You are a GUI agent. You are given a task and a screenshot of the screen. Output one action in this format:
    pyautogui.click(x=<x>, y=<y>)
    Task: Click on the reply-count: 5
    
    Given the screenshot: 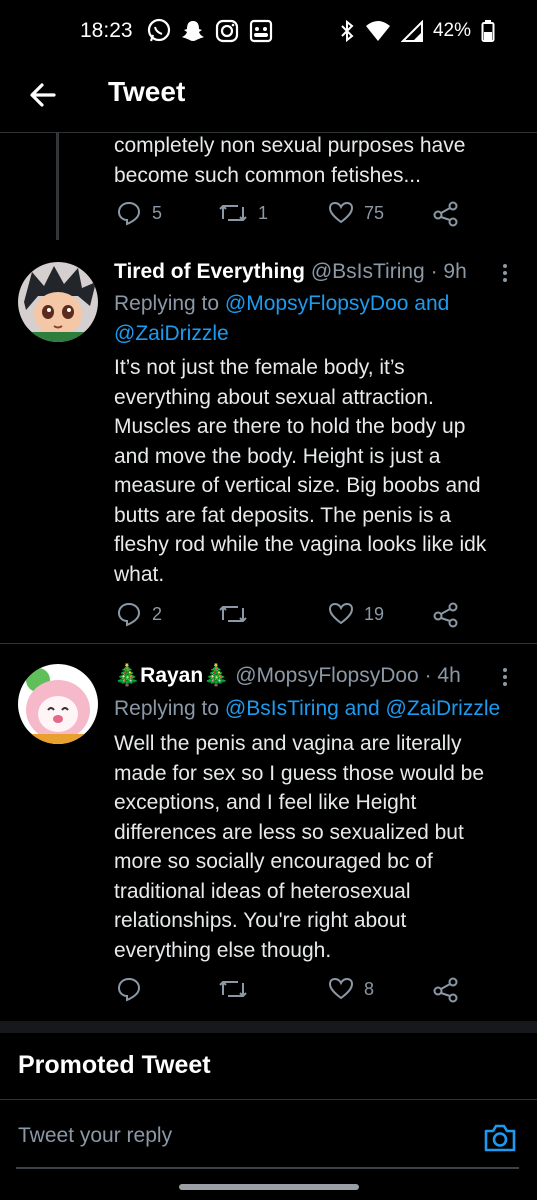 What is the action you would take?
    pyautogui.click(x=157, y=212)
    